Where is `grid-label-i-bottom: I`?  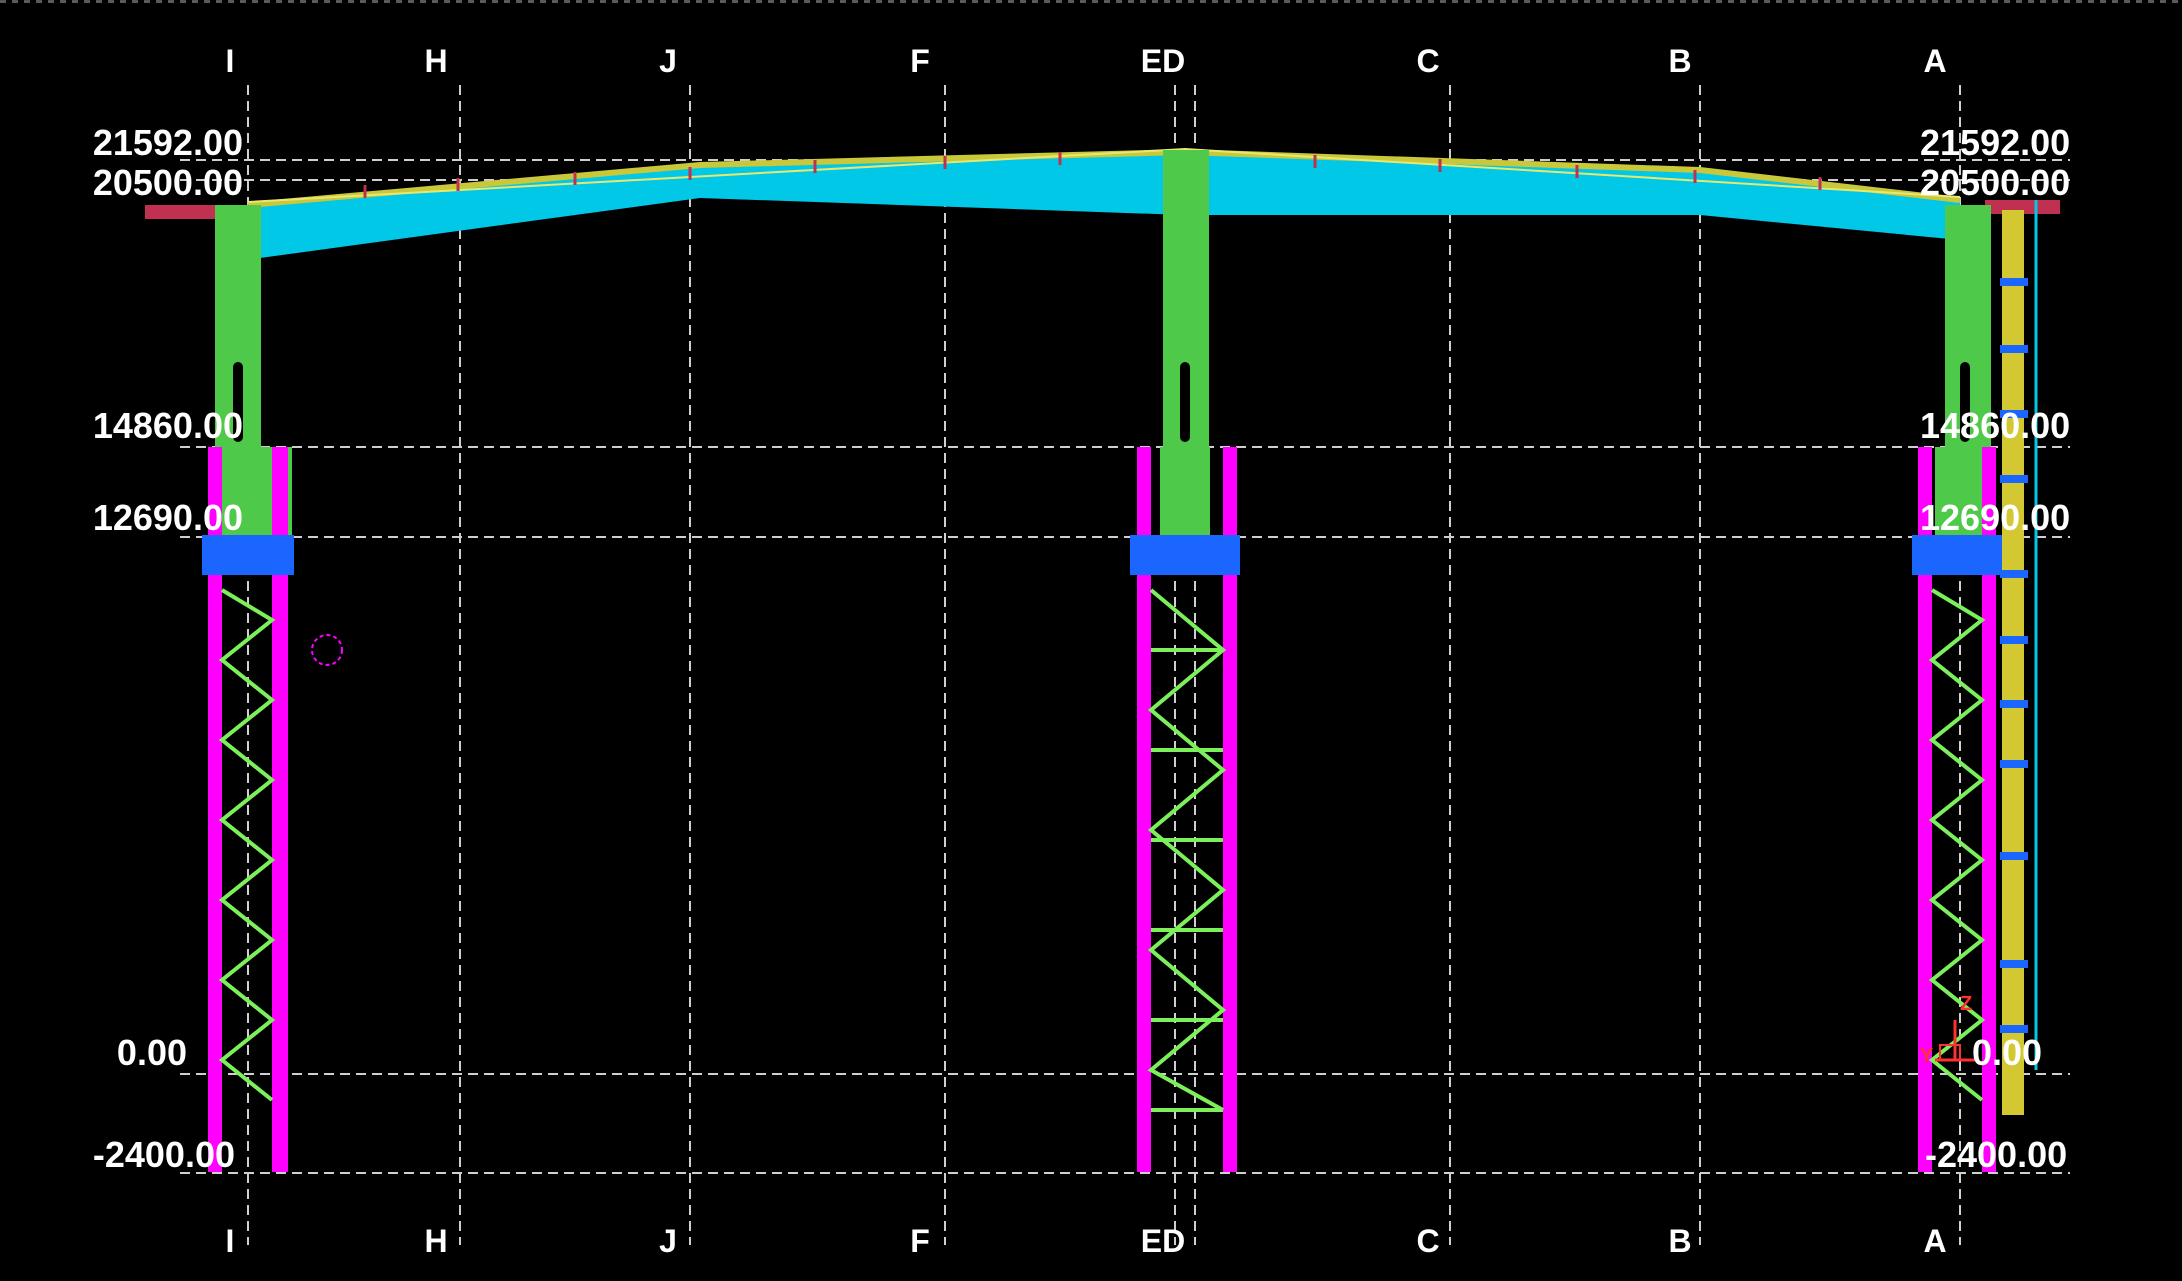
grid-label-i-bottom: I is located at coordinates (230, 1241).